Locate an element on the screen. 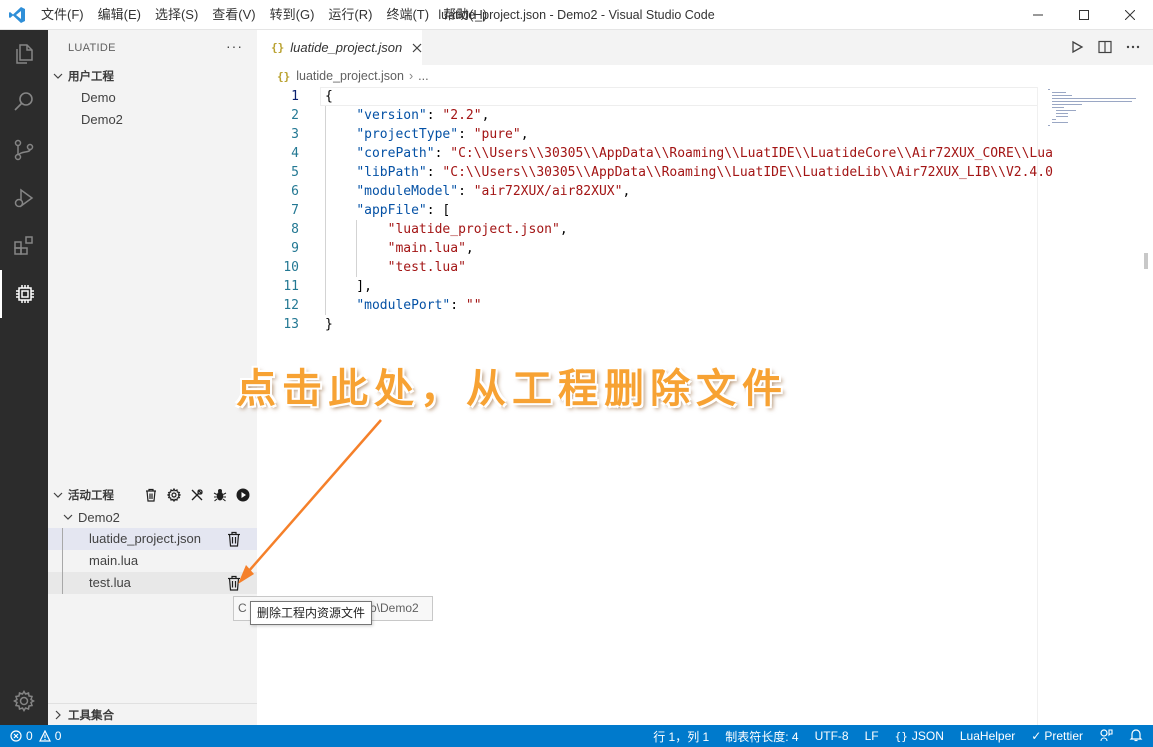 The image size is (1153, 747). code-token: , is located at coordinates (626, 191).